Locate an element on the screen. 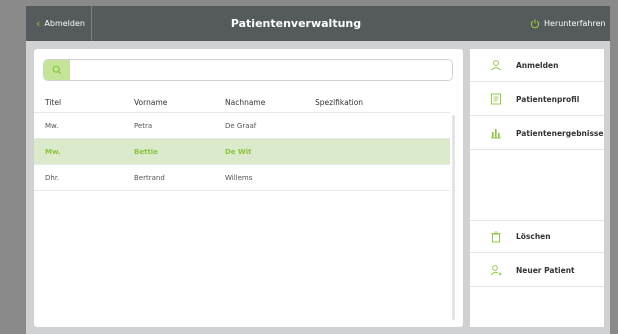 Image resolution: width=618 pixels, height=334 pixels. table-row: Dhr. Bertrand Willems is located at coordinates (242, 178).